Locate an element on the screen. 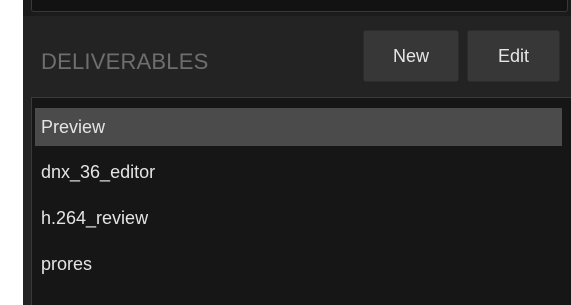 The width and height of the screenshot is (571, 305). upper-panel-edge is located at coordinates (297, 8).